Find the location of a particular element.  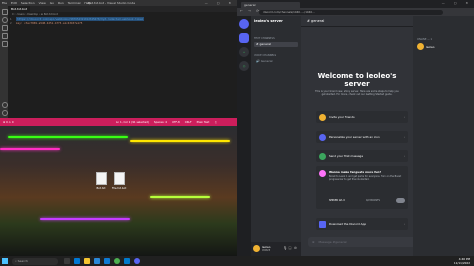

wallpaper-neon-yellow is located at coordinates (180, 141).